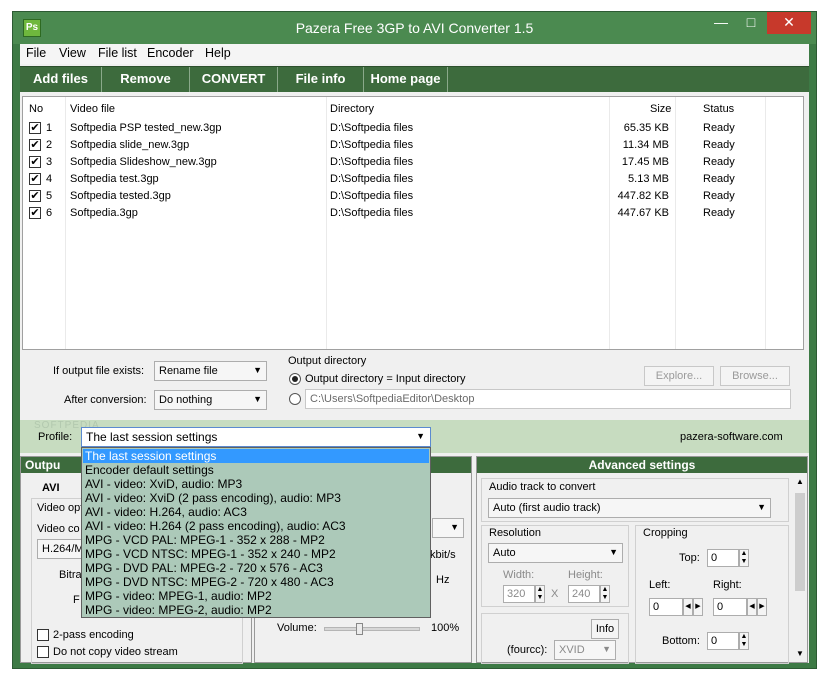 The image size is (831, 690). What do you see at coordinates (256, 554) in the screenshot?
I see `profile-option: MPG - VCD NTSC: MPEG-1 - 352 x 240 - MP2` at bounding box center [256, 554].